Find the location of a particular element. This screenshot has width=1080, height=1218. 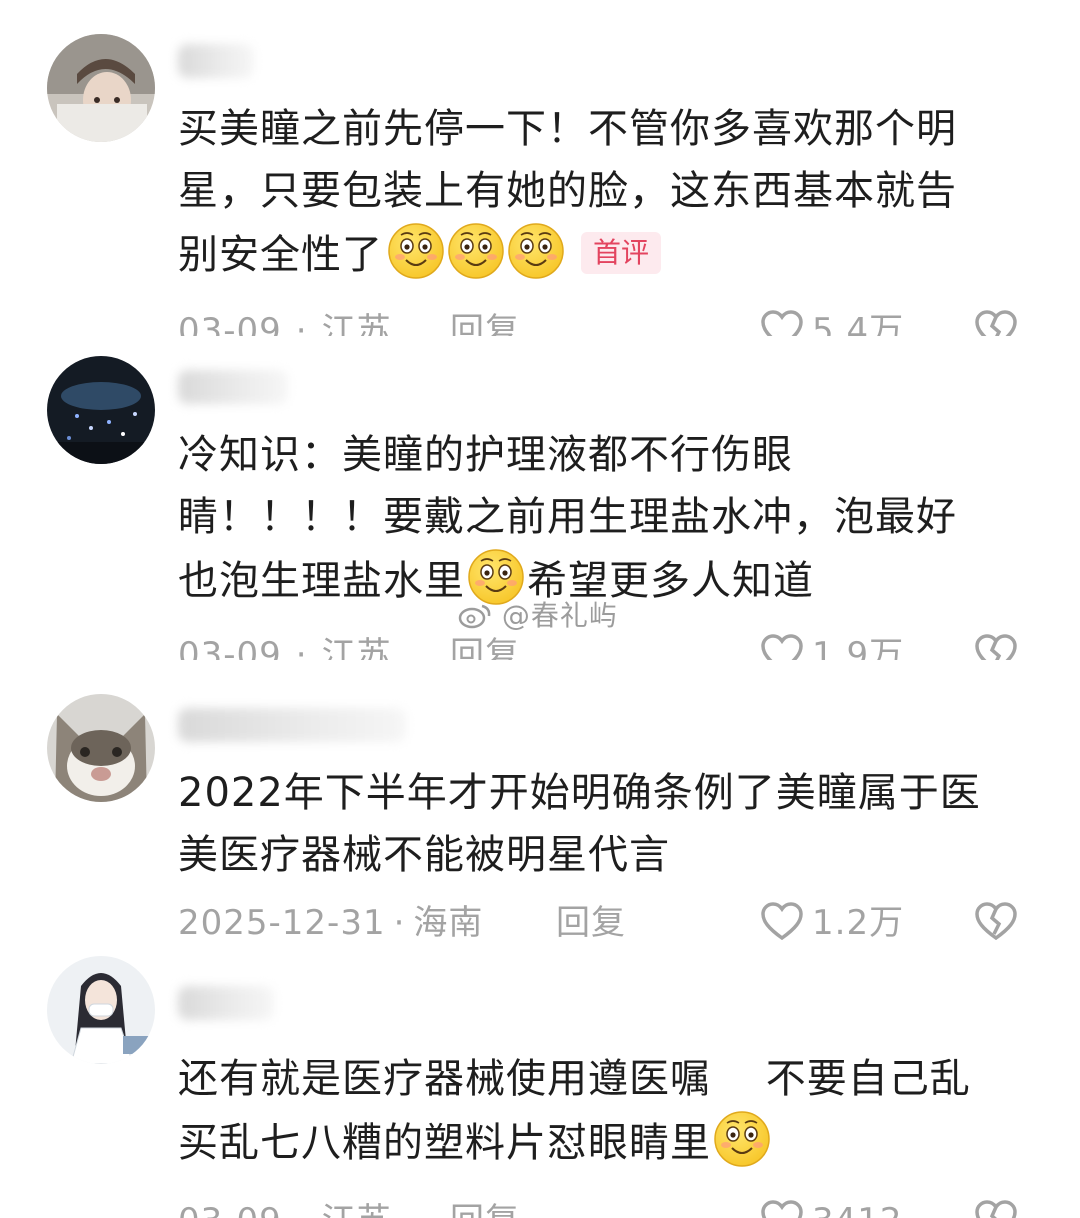

comment-line-text: 也泡生理盐水里 is located at coordinates (321, 581).